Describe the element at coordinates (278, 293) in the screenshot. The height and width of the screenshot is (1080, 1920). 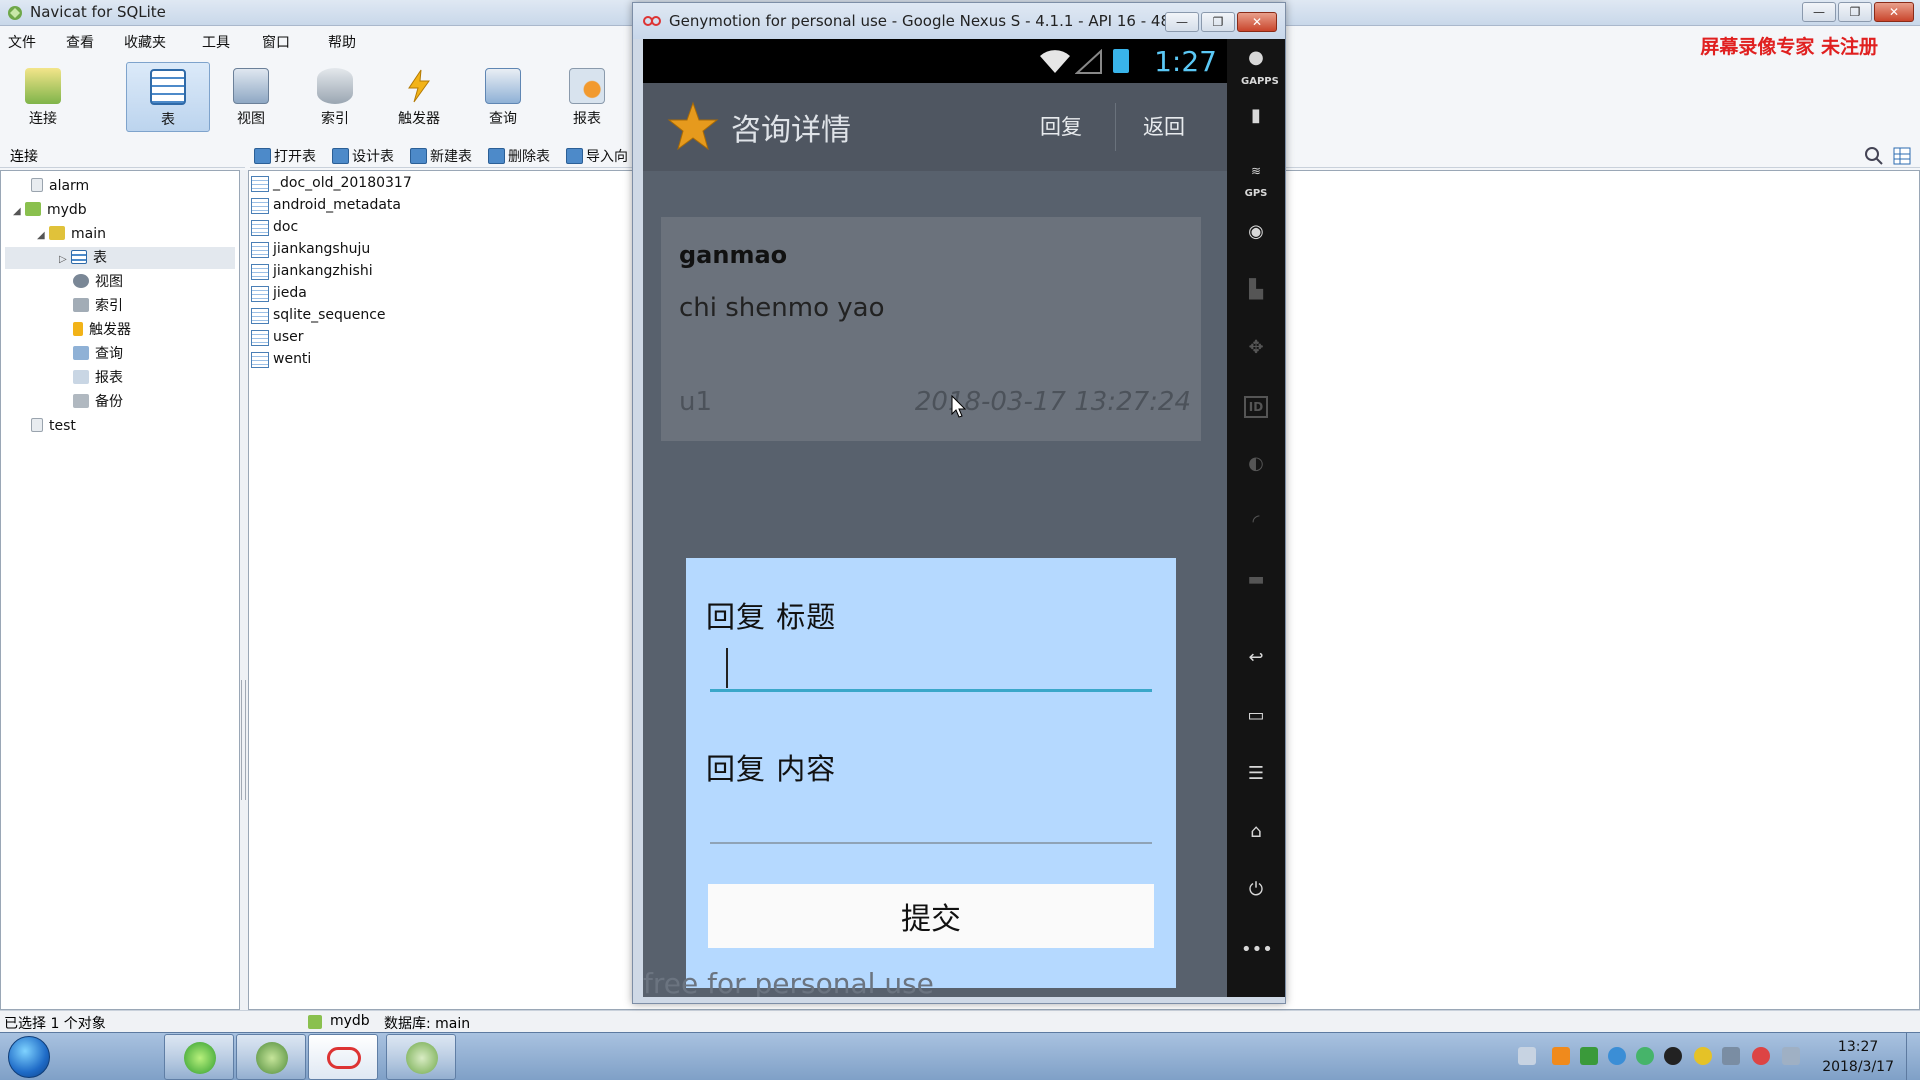
I see `table-item: jieda` at that location.